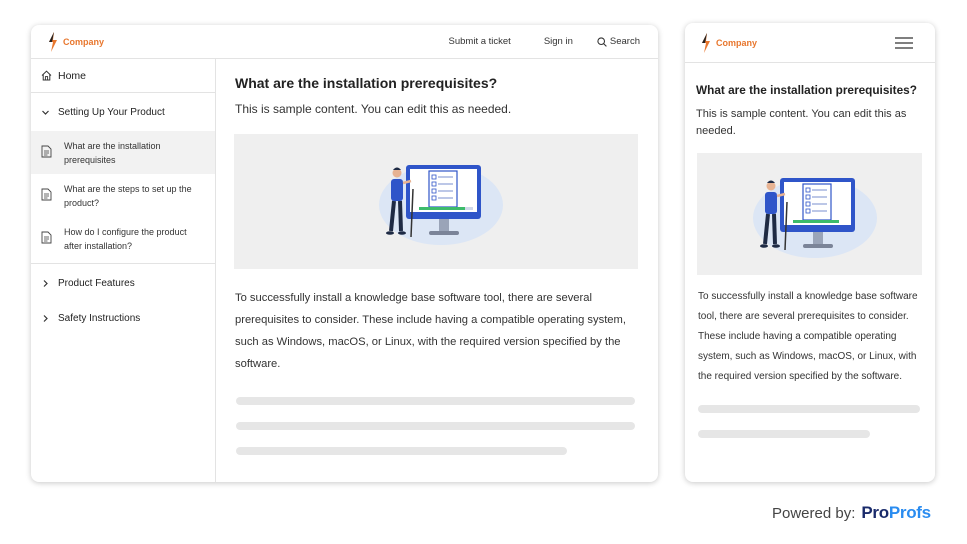  Describe the element at coordinates (112, 153) in the screenshot. I see `sidebar-article-label: What are the installation prerequisites` at that location.